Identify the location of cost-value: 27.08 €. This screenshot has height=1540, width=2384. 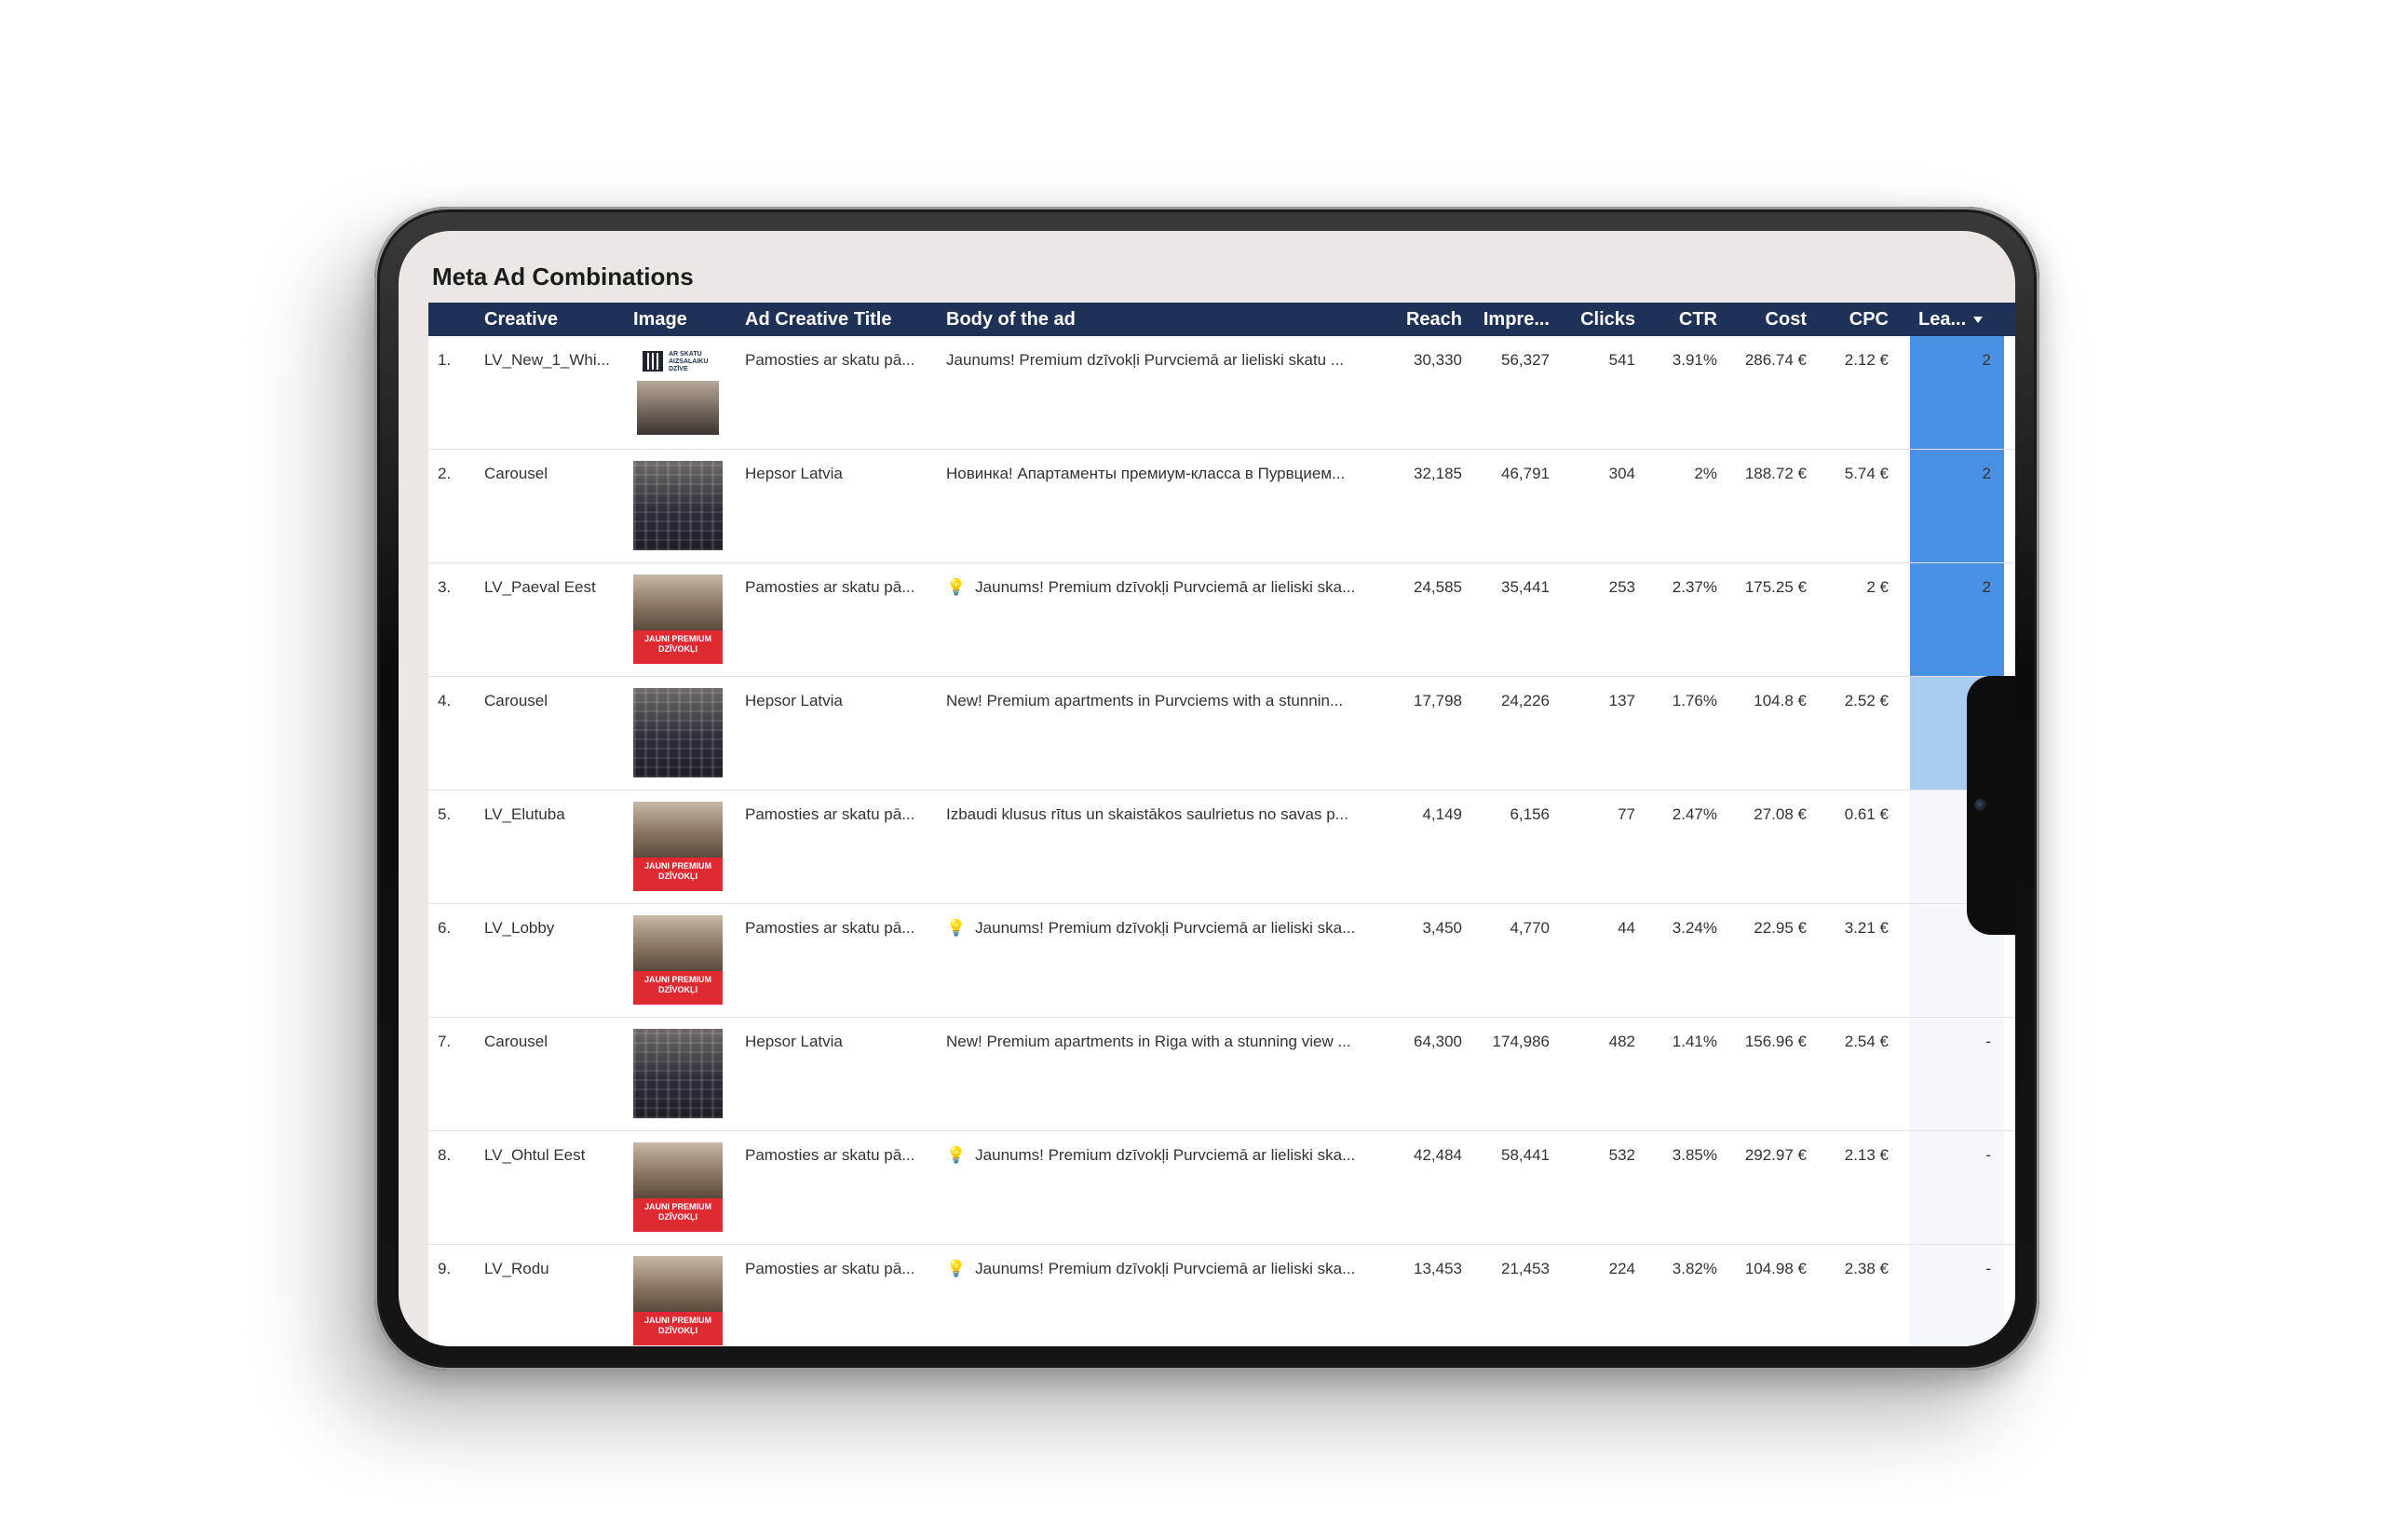
(1781, 814).